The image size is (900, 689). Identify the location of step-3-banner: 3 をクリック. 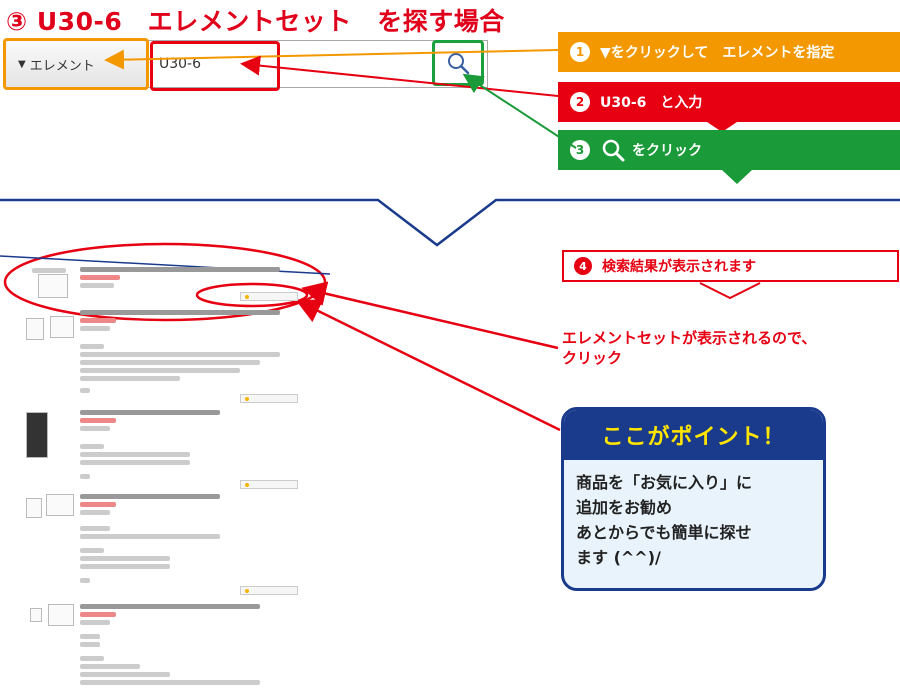
(729, 150).